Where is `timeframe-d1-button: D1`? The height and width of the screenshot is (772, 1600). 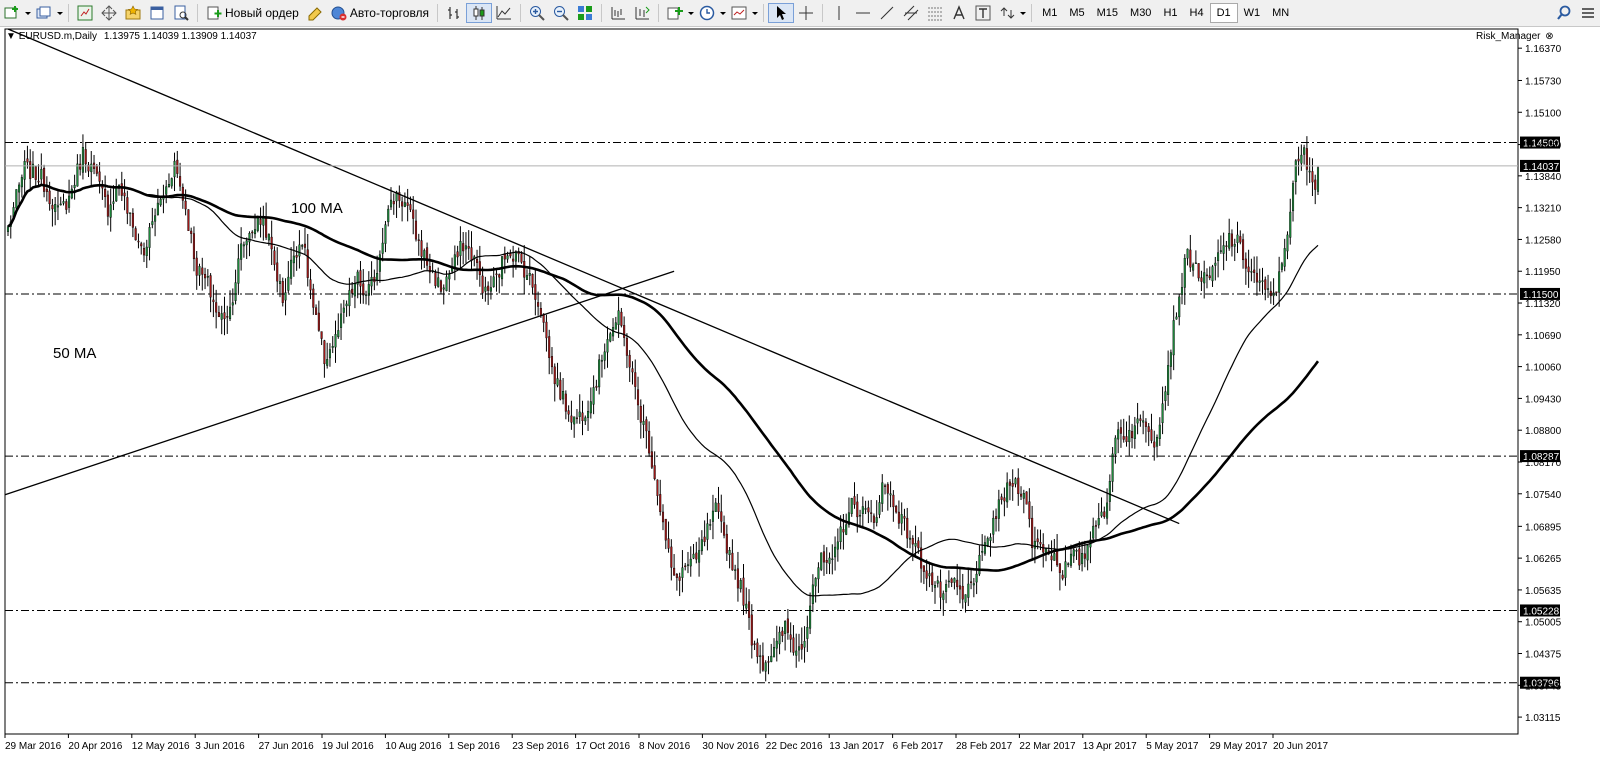 timeframe-d1-button: D1 is located at coordinates (1223, 13).